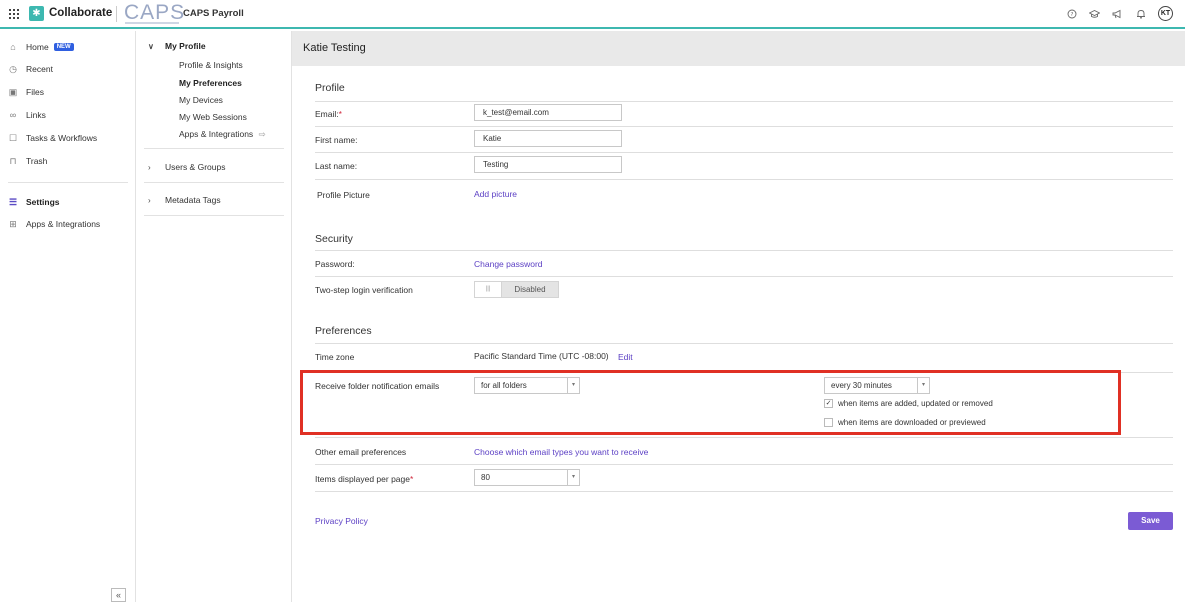  What do you see at coordinates (343, 195) in the screenshot?
I see `profile-picture-label: Profile Picture` at bounding box center [343, 195].